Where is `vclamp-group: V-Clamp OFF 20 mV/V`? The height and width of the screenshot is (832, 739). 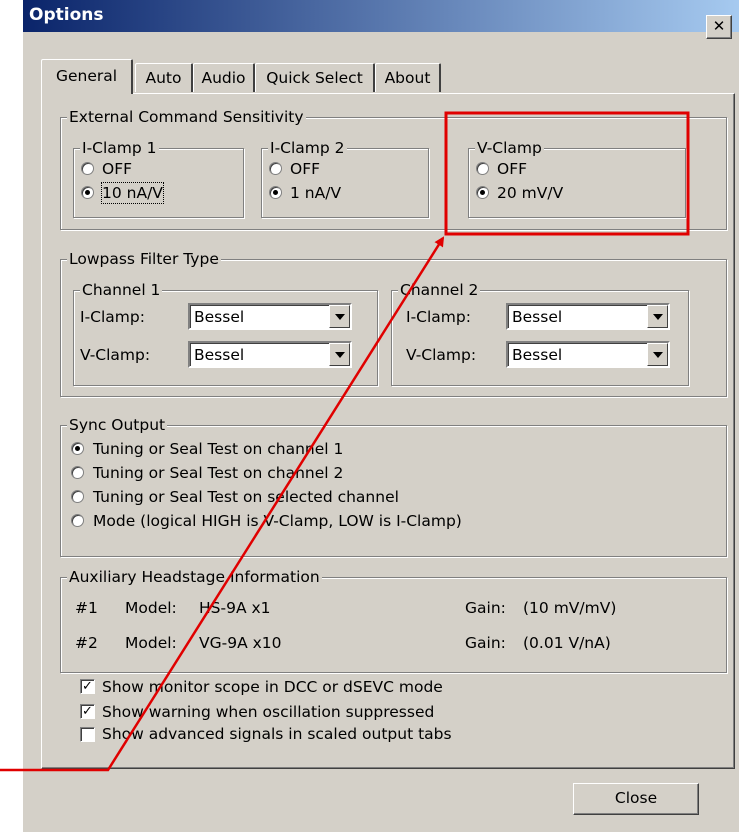
vclamp-group: V-Clamp OFF 20 mV/V is located at coordinates (577, 178).